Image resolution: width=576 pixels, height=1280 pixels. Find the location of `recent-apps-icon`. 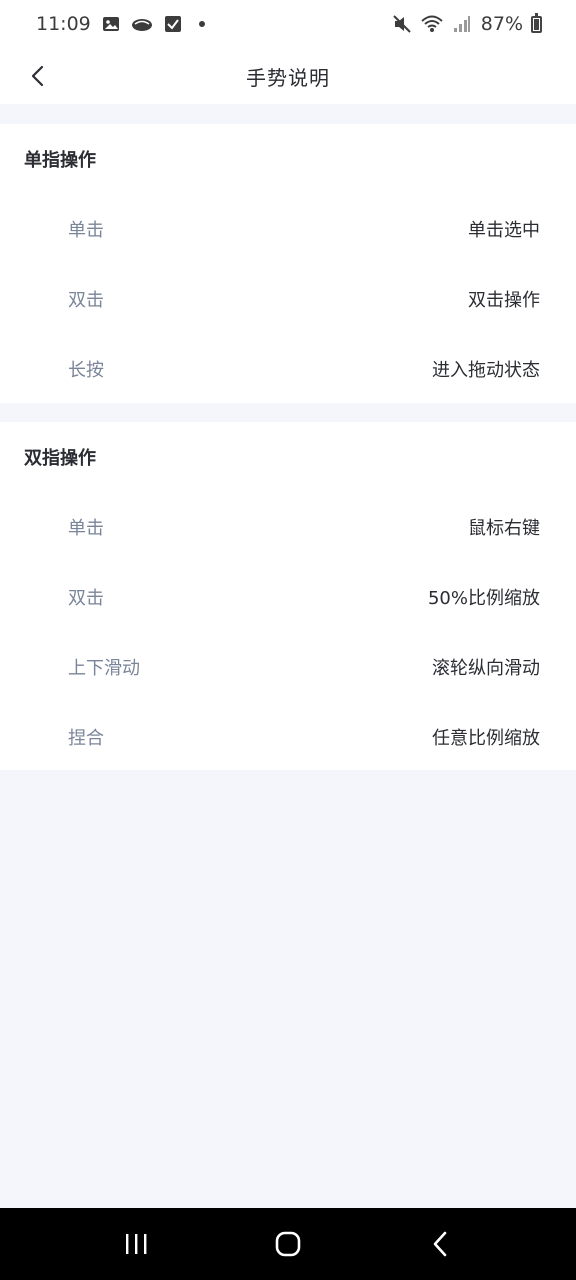

recent-apps-icon is located at coordinates (136, 1244).